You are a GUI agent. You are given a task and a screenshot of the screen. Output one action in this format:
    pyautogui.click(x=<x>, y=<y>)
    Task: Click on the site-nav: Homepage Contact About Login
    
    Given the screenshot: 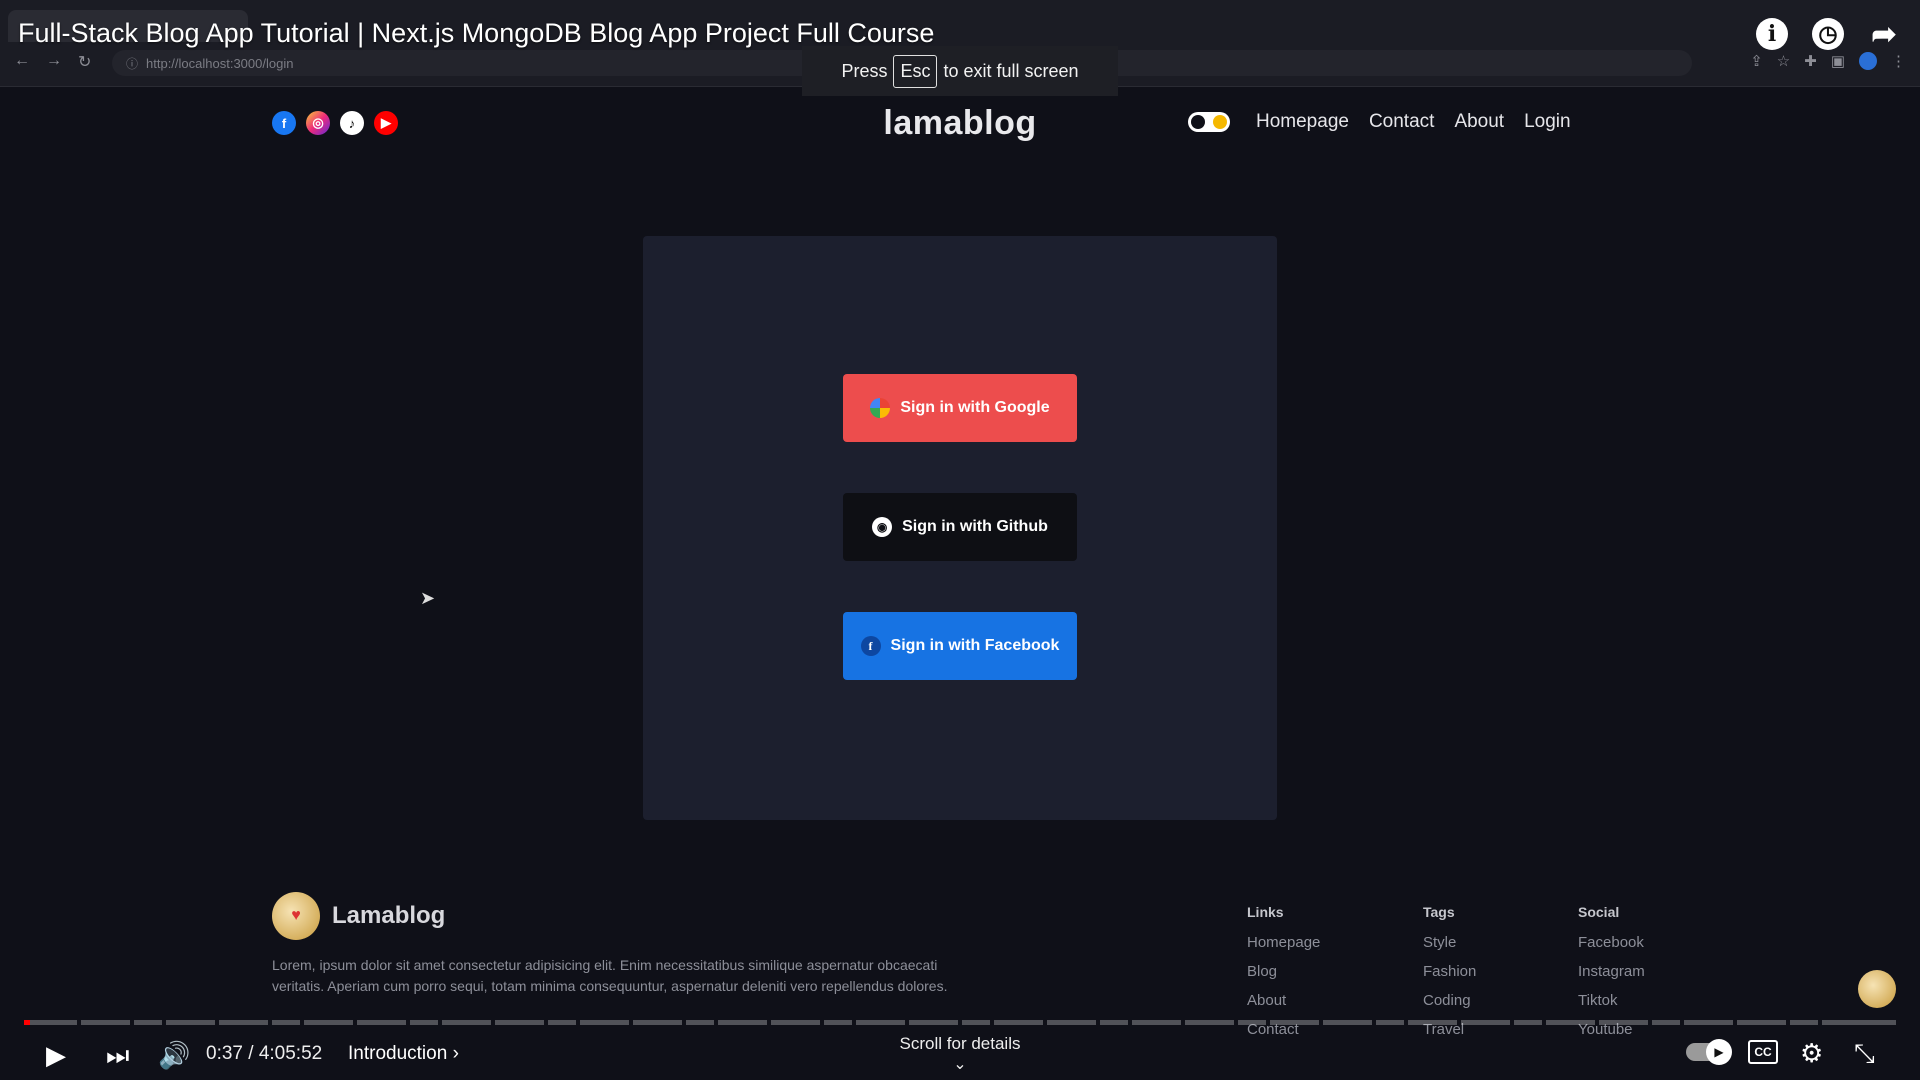 What is the action you would take?
    pyautogui.click(x=1379, y=122)
    